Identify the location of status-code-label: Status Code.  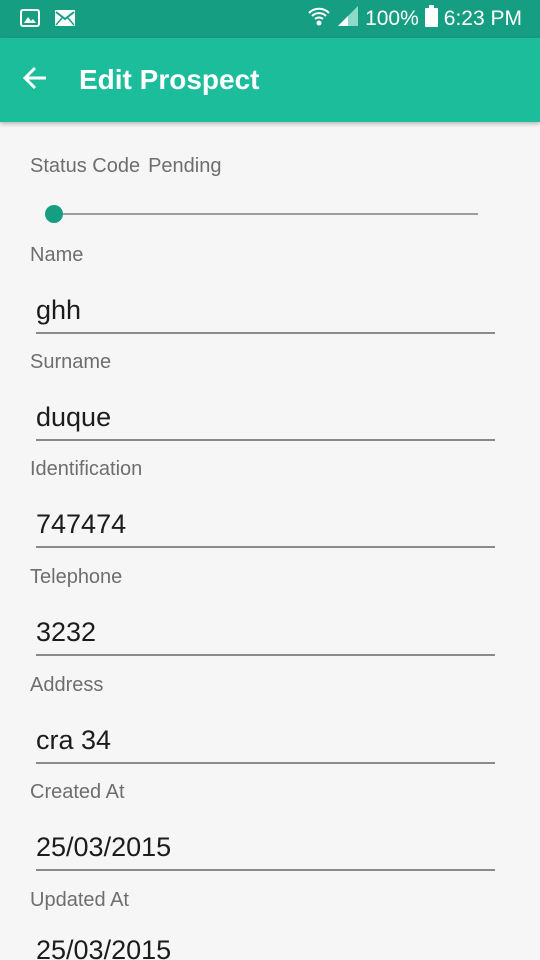
(85, 166).